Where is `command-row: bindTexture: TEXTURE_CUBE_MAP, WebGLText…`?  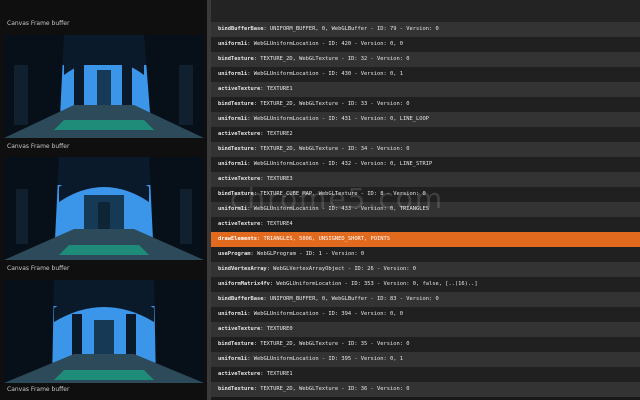 command-row: bindTexture: TEXTURE_CUBE_MAP, WebGLText… is located at coordinates (425, 194).